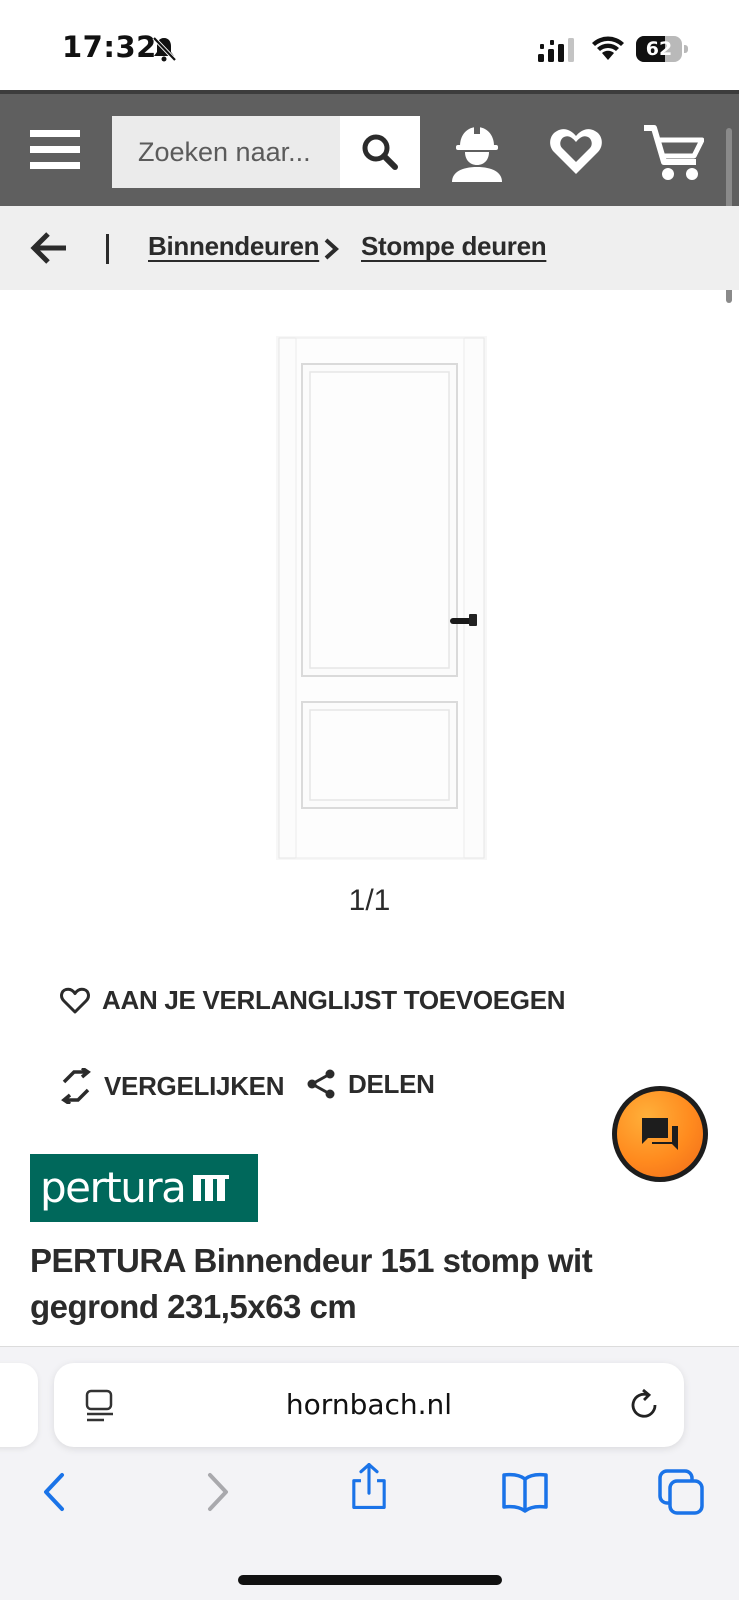 Image resolution: width=739 pixels, height=1600 pixels. I want to click on brand-logo: pertura, so click(144, 1188).